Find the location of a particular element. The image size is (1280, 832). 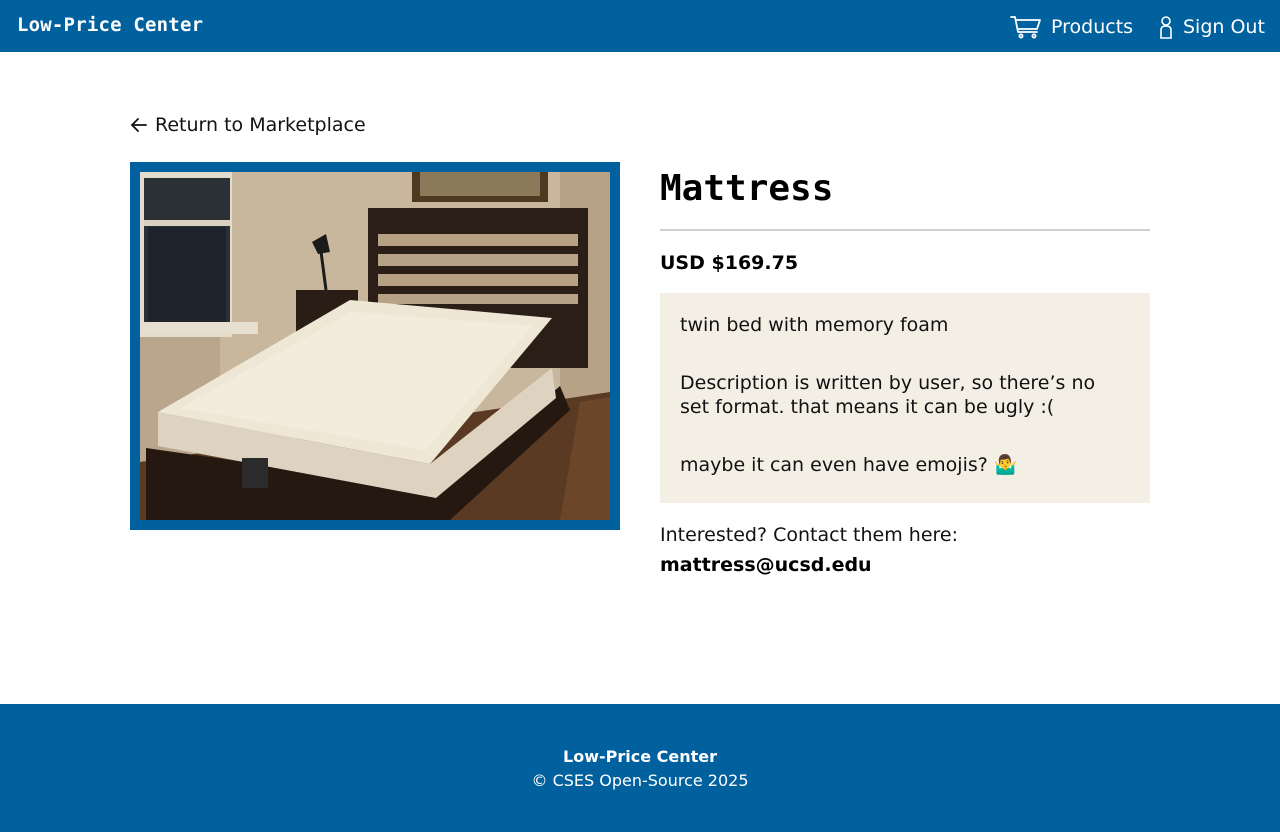

title-divider is located at coordinates (905, 230).